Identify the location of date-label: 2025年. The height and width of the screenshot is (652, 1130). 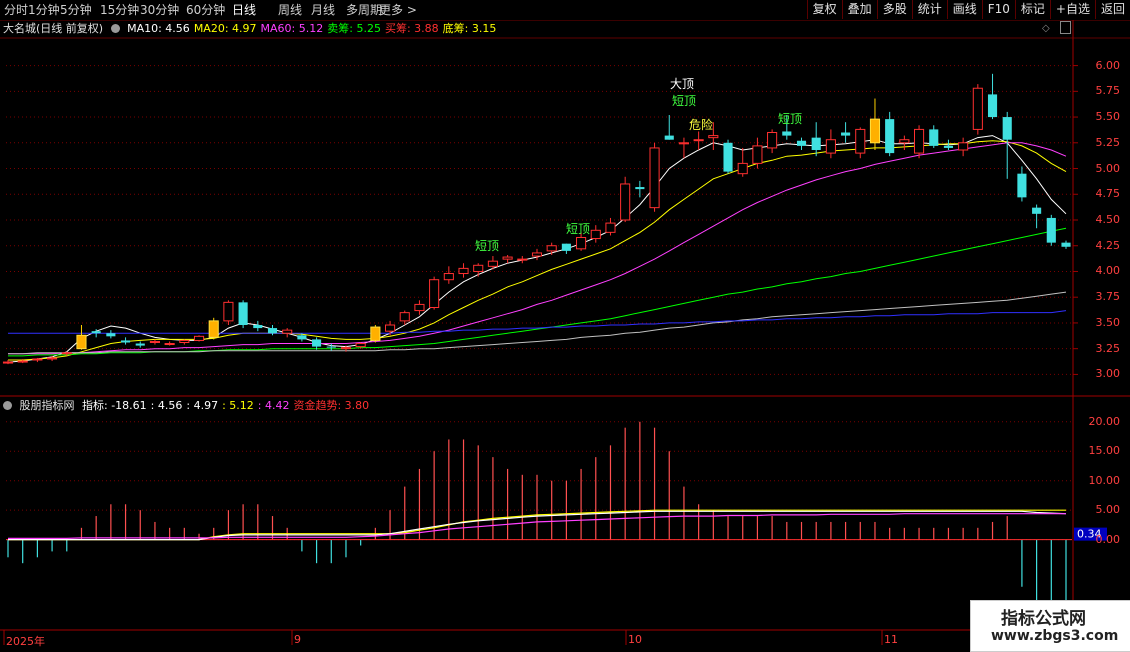
(25, 641).